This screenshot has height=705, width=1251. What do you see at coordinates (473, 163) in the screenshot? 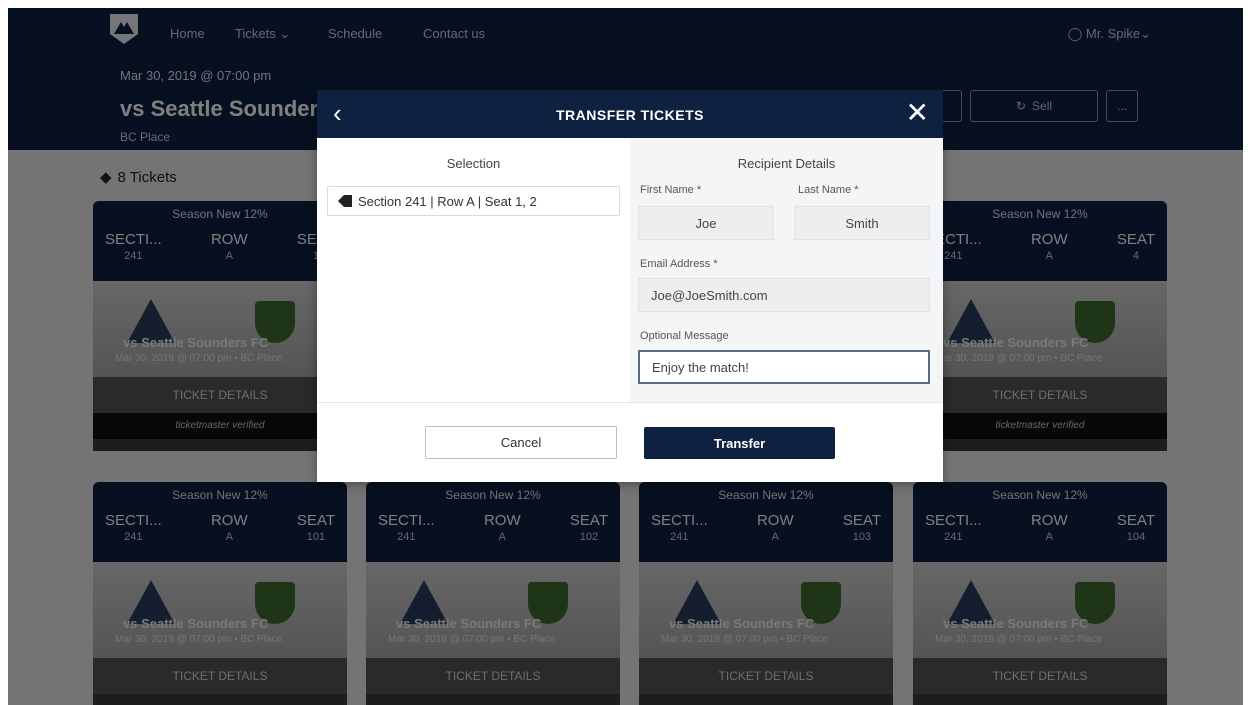
I see `selection-title: Selection` at bounding box center [473, 163].